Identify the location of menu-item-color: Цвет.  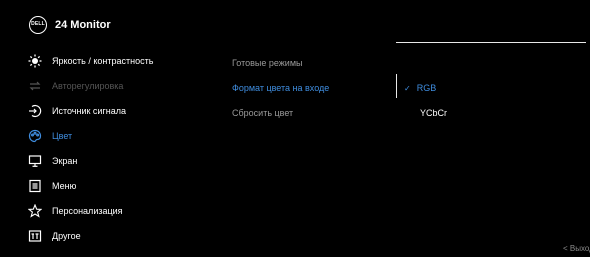
(128, 136).